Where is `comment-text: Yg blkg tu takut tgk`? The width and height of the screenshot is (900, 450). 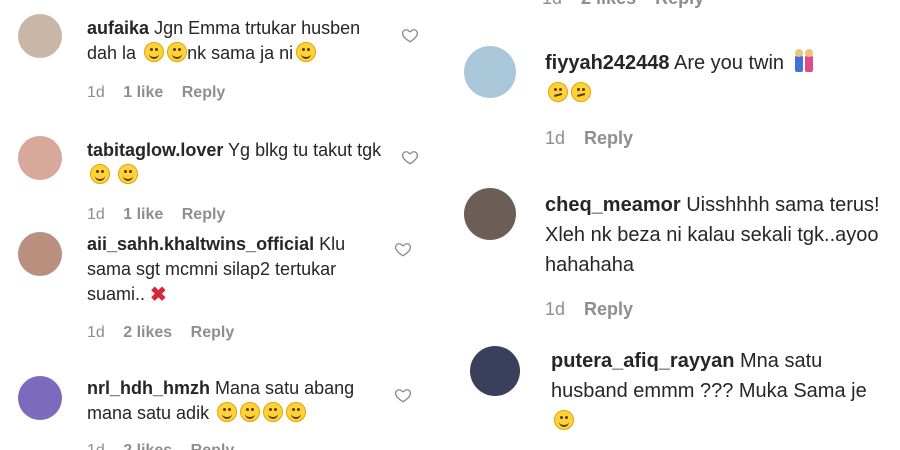 comment-text: Yg blkg tu takut tgk is located at coordinates (305, 150).